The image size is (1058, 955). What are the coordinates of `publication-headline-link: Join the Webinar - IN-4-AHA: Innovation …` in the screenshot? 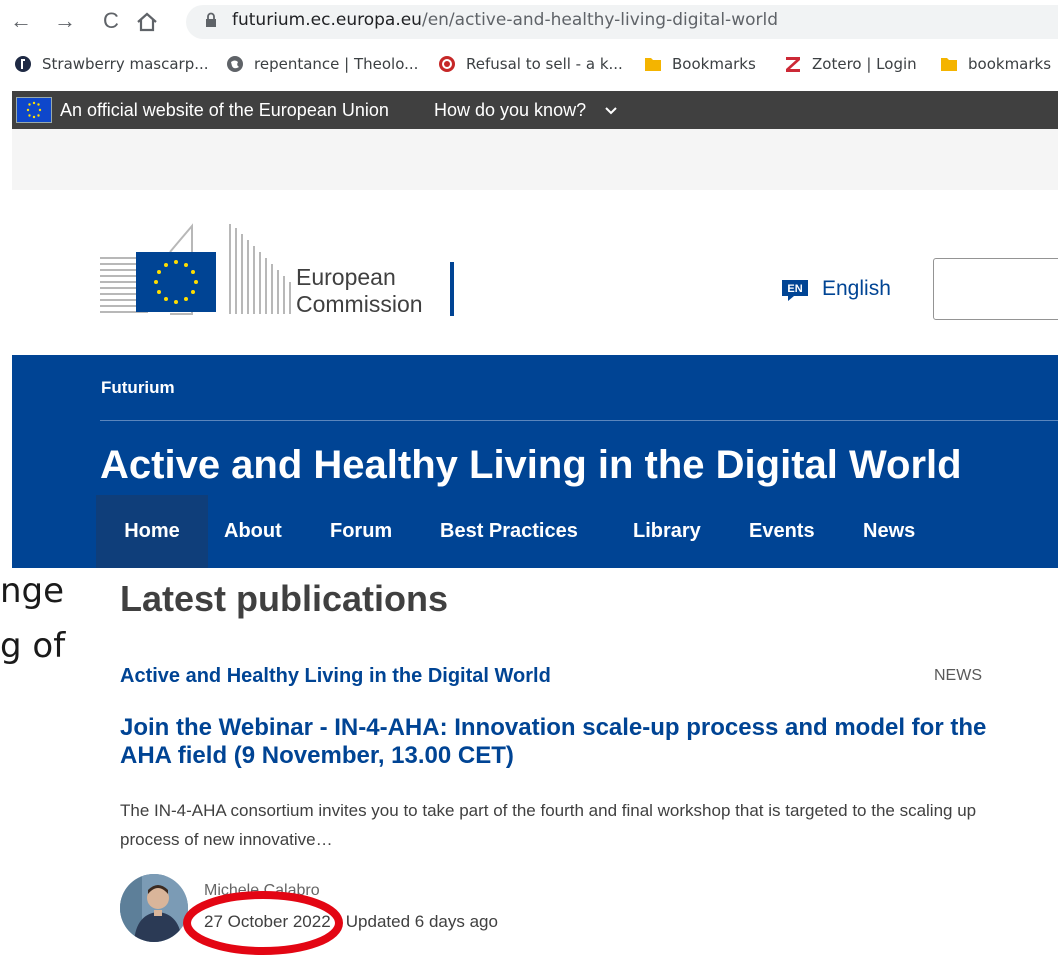 It's located at (560, 742).